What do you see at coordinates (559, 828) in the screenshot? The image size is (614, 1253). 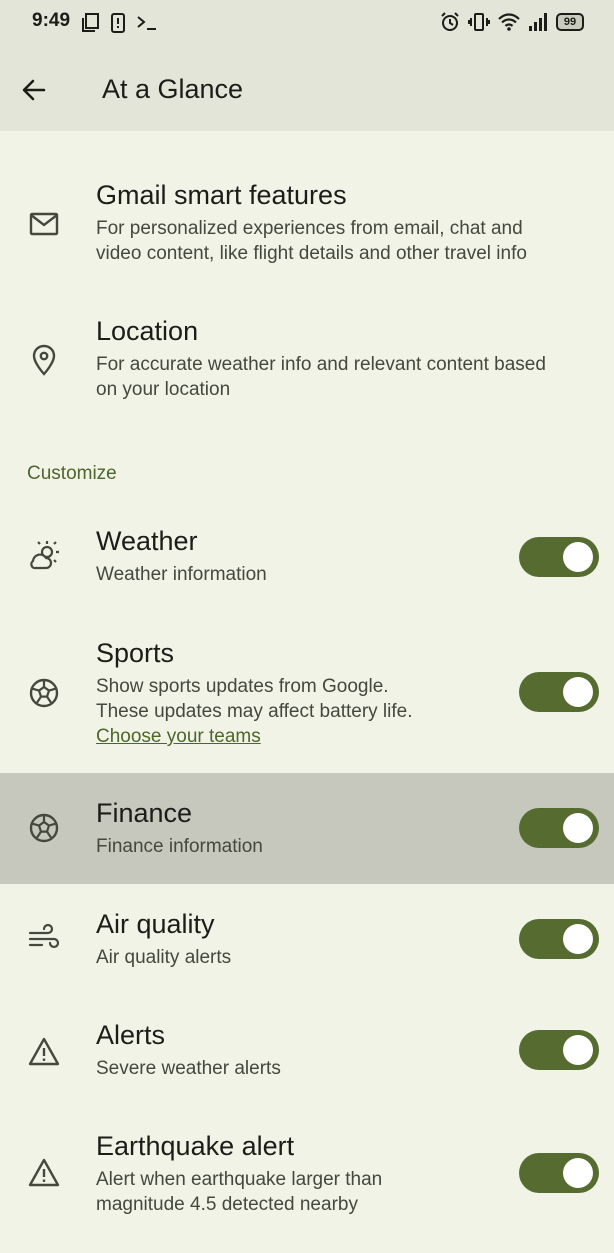 I see `finance-toggle` at bounding box center [559, 828].